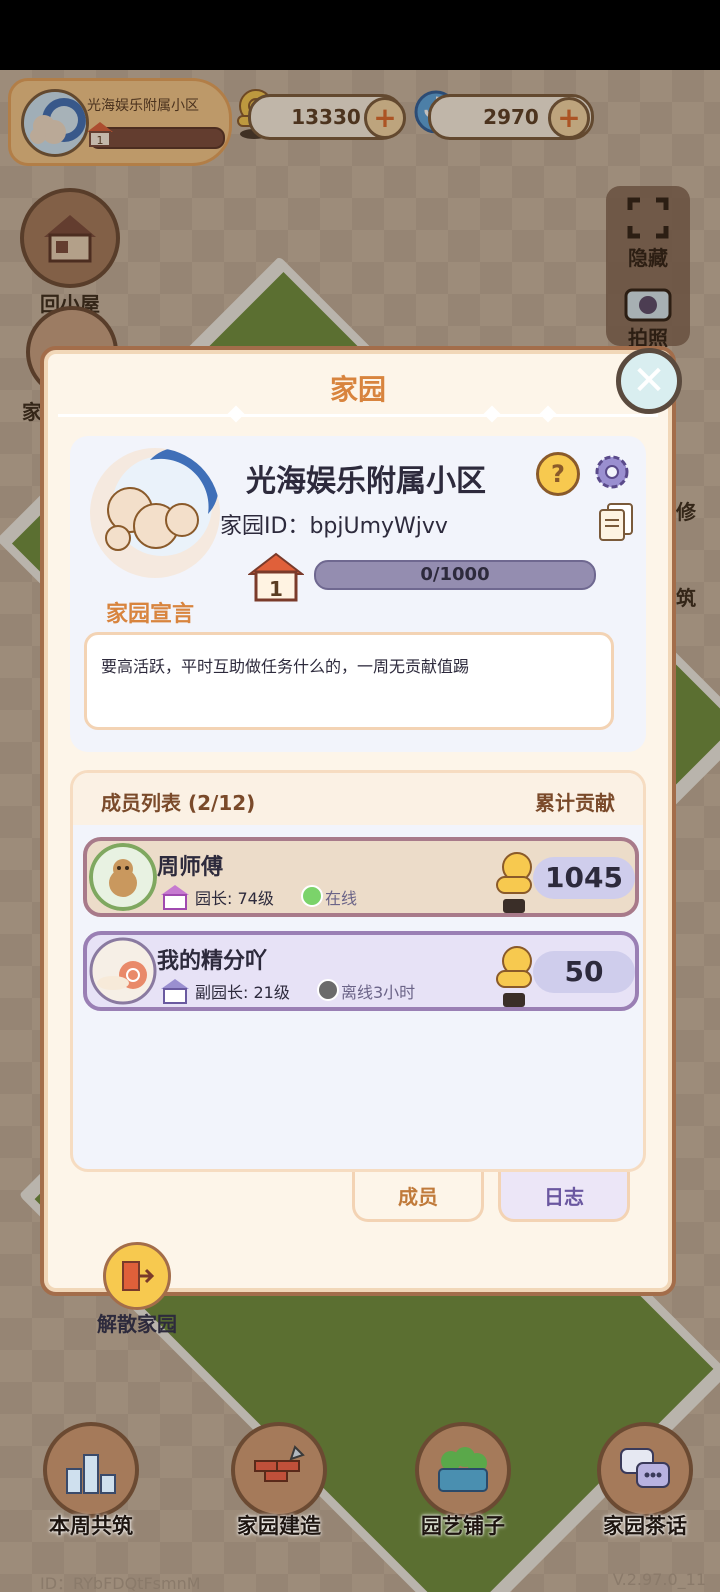  I want to click on player-id: ID：RYbFDQtFsmnM, so click(120, 1583).